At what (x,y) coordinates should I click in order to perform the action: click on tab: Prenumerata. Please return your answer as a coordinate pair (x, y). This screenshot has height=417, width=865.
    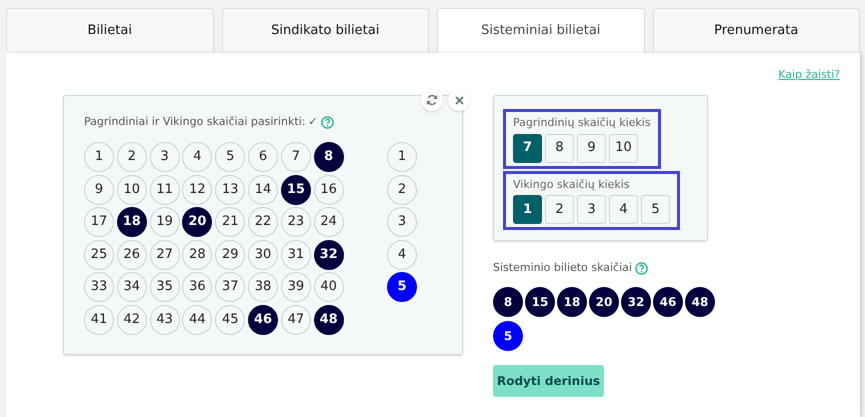
    Looking at the image, I should click on (756, 30).